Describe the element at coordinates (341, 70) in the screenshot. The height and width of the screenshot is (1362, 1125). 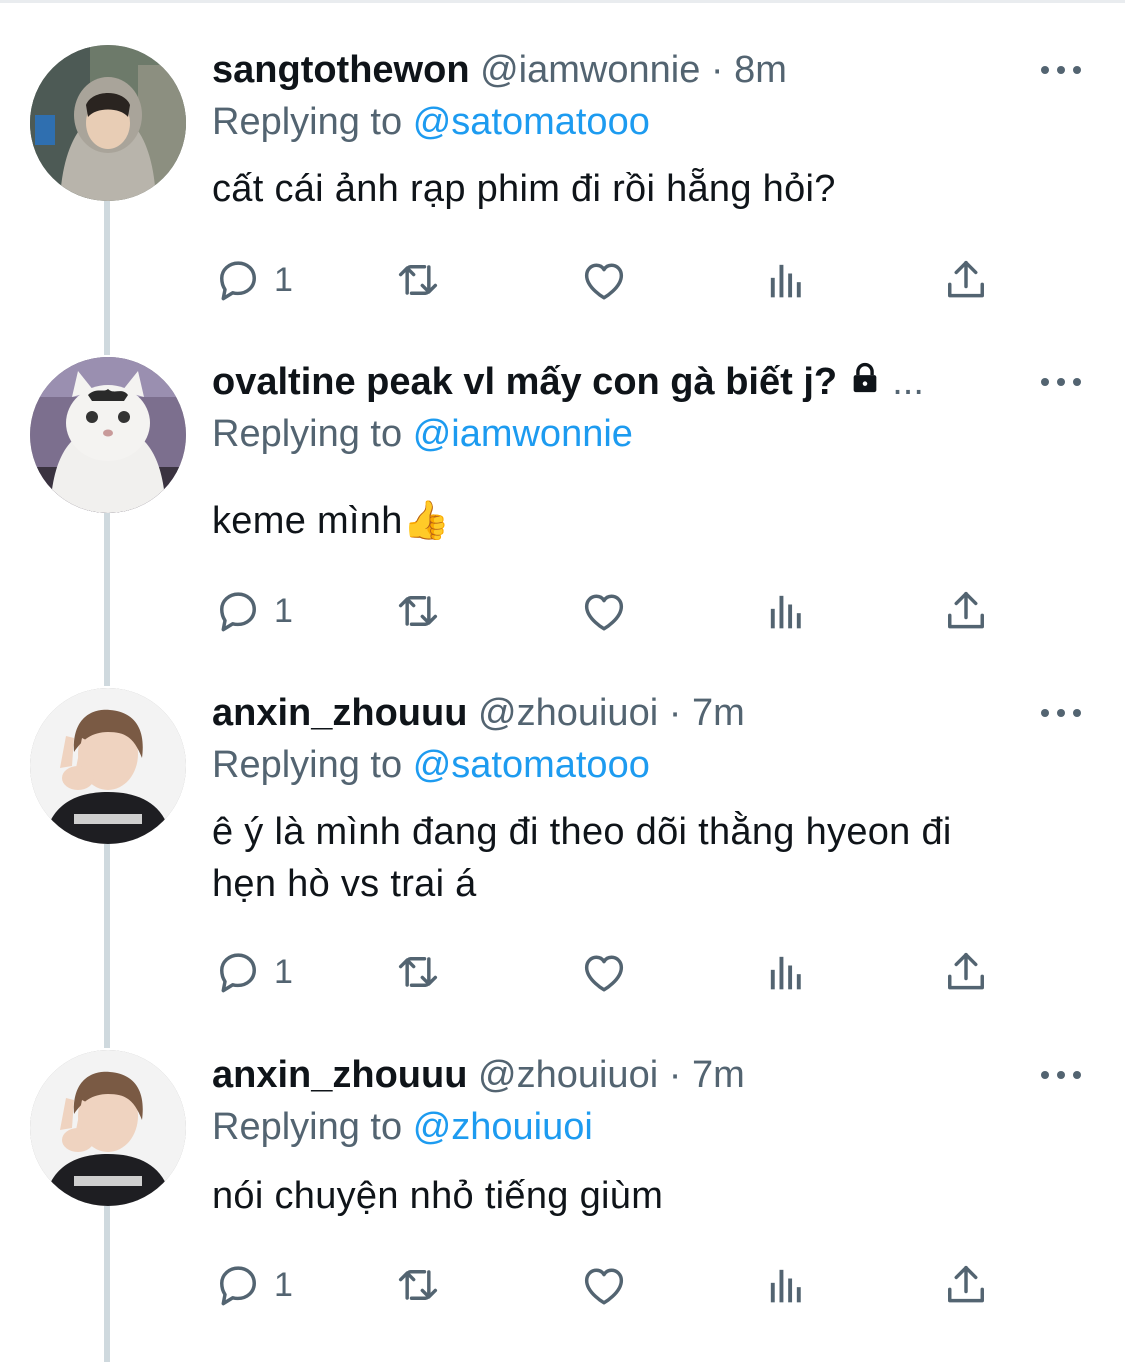
I see `display-name: sangtothewon` at that location.